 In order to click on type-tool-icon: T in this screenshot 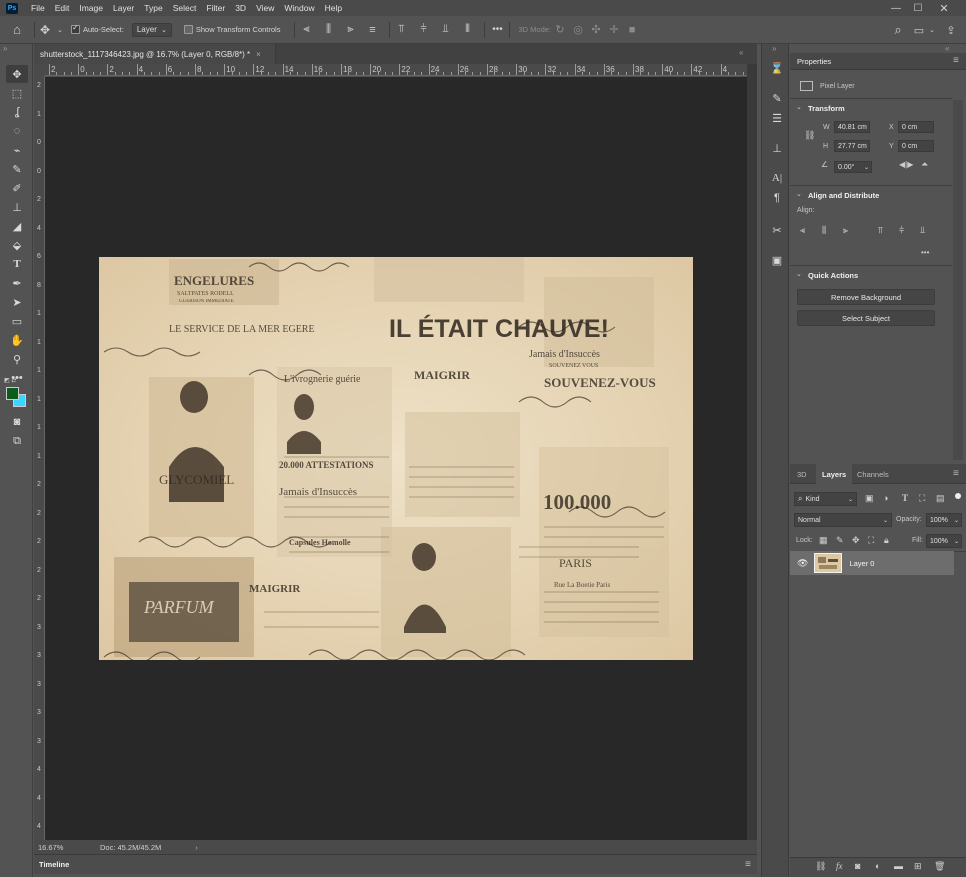, I will do `click(17, 264)`.